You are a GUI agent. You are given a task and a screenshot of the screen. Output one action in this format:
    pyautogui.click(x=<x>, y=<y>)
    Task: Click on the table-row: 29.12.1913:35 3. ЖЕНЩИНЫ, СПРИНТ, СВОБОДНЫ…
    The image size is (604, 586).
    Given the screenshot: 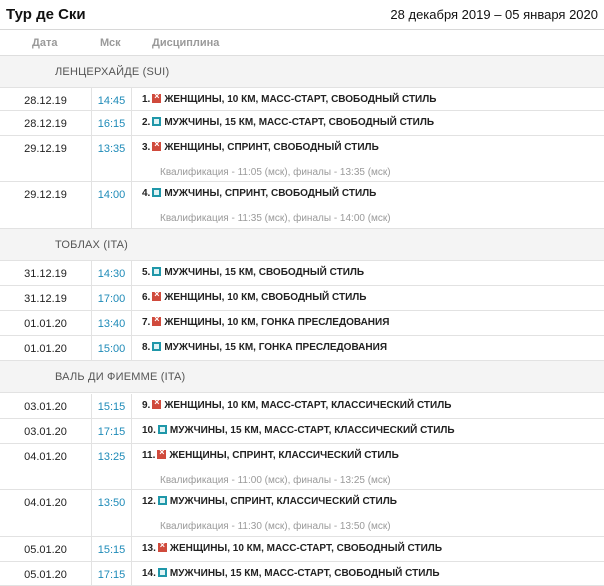 What is the action you would take?
    pyautogui.click(x=302, y=159)
    